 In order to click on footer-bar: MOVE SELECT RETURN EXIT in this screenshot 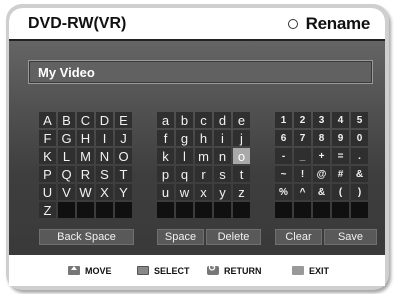, I will do `click(197, 270)`.